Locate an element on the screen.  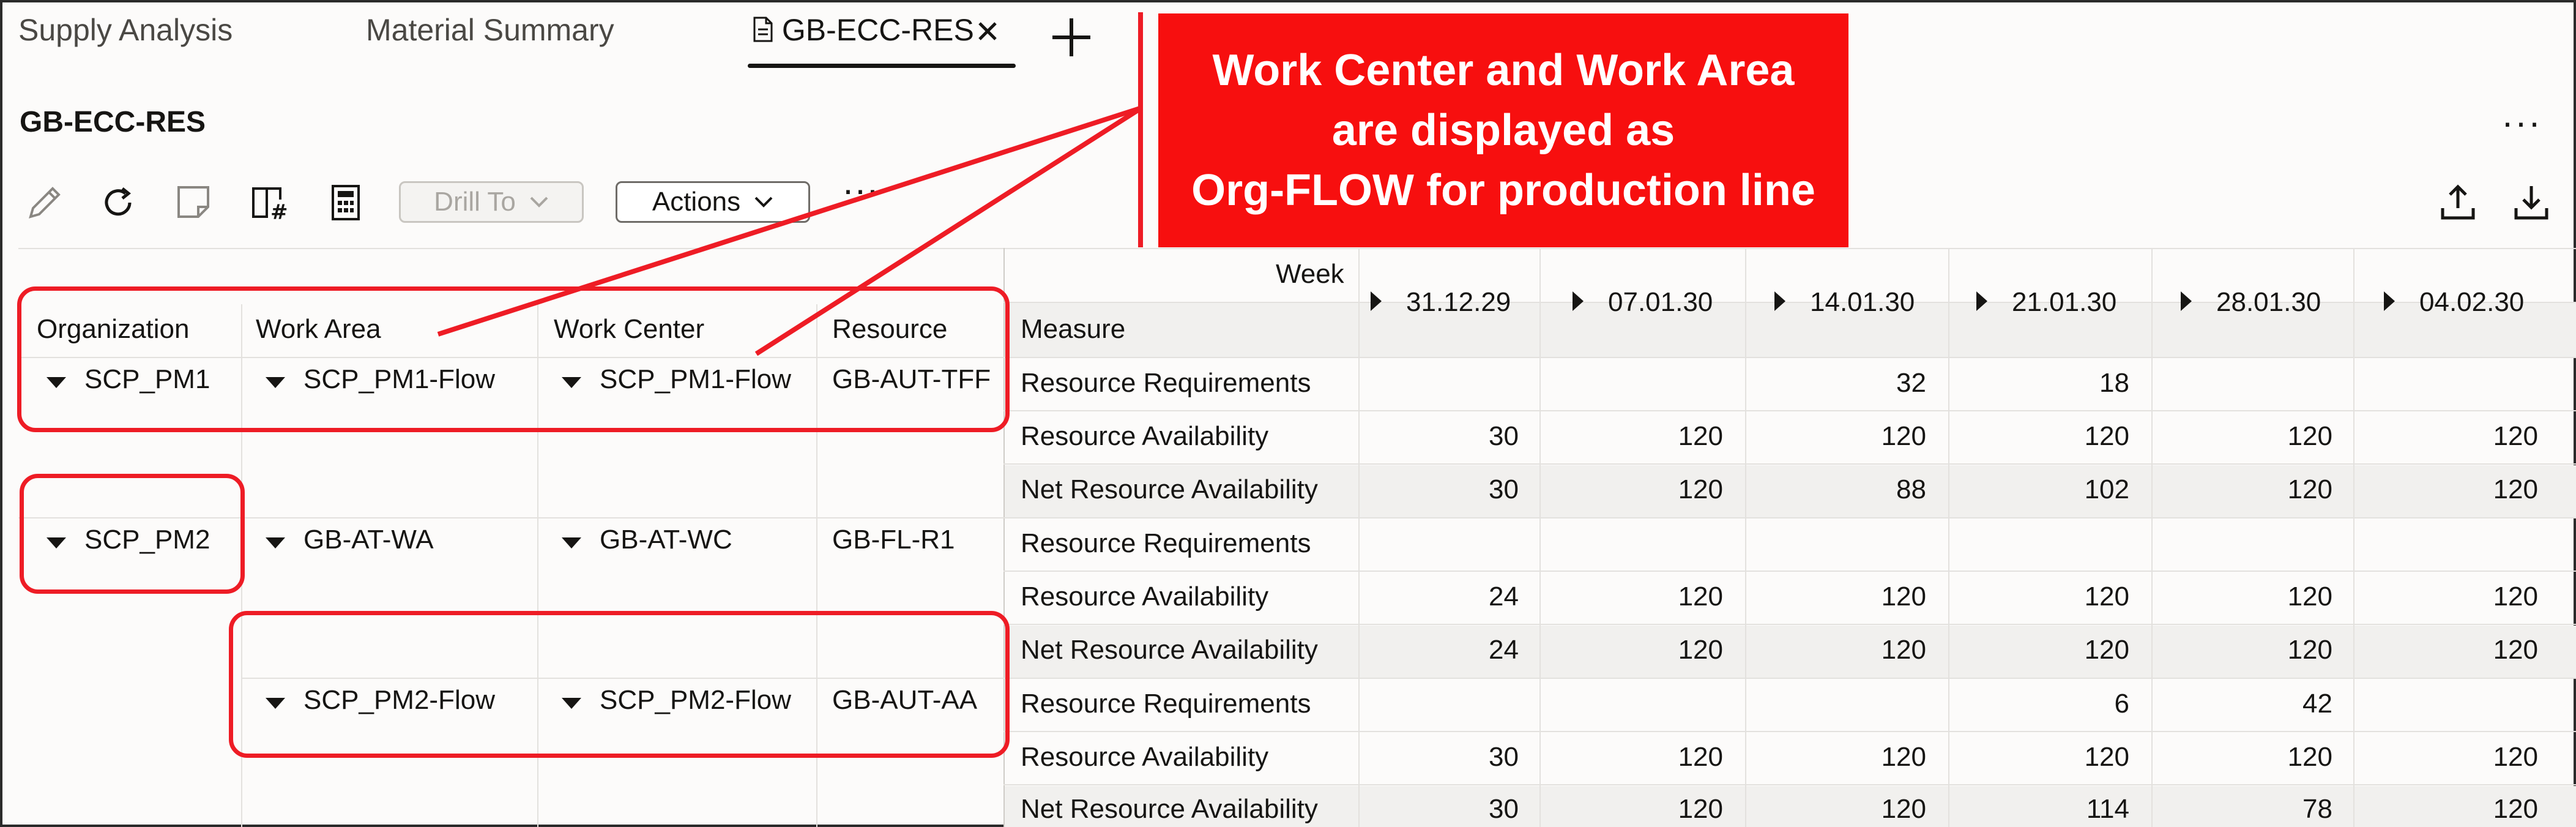
callout-line: are displayed as is located at coordinates (1503, 130).